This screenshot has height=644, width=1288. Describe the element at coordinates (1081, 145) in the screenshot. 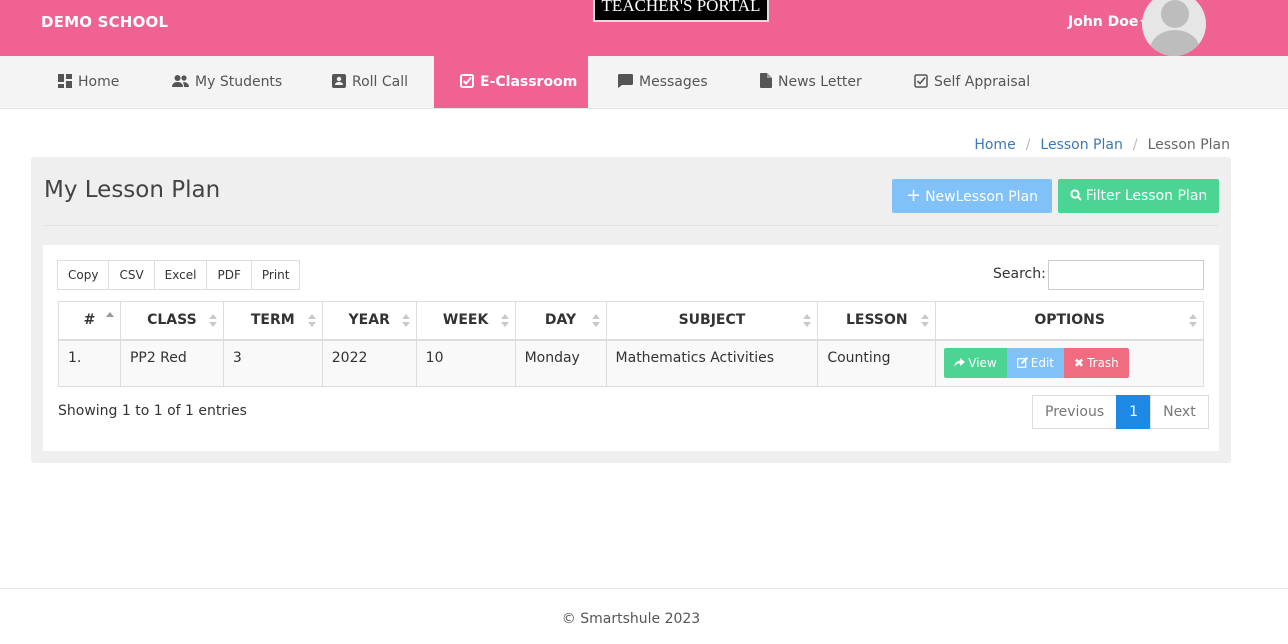

I see `breadcrumb-lesson-plan: Lesson Plan` at that location.